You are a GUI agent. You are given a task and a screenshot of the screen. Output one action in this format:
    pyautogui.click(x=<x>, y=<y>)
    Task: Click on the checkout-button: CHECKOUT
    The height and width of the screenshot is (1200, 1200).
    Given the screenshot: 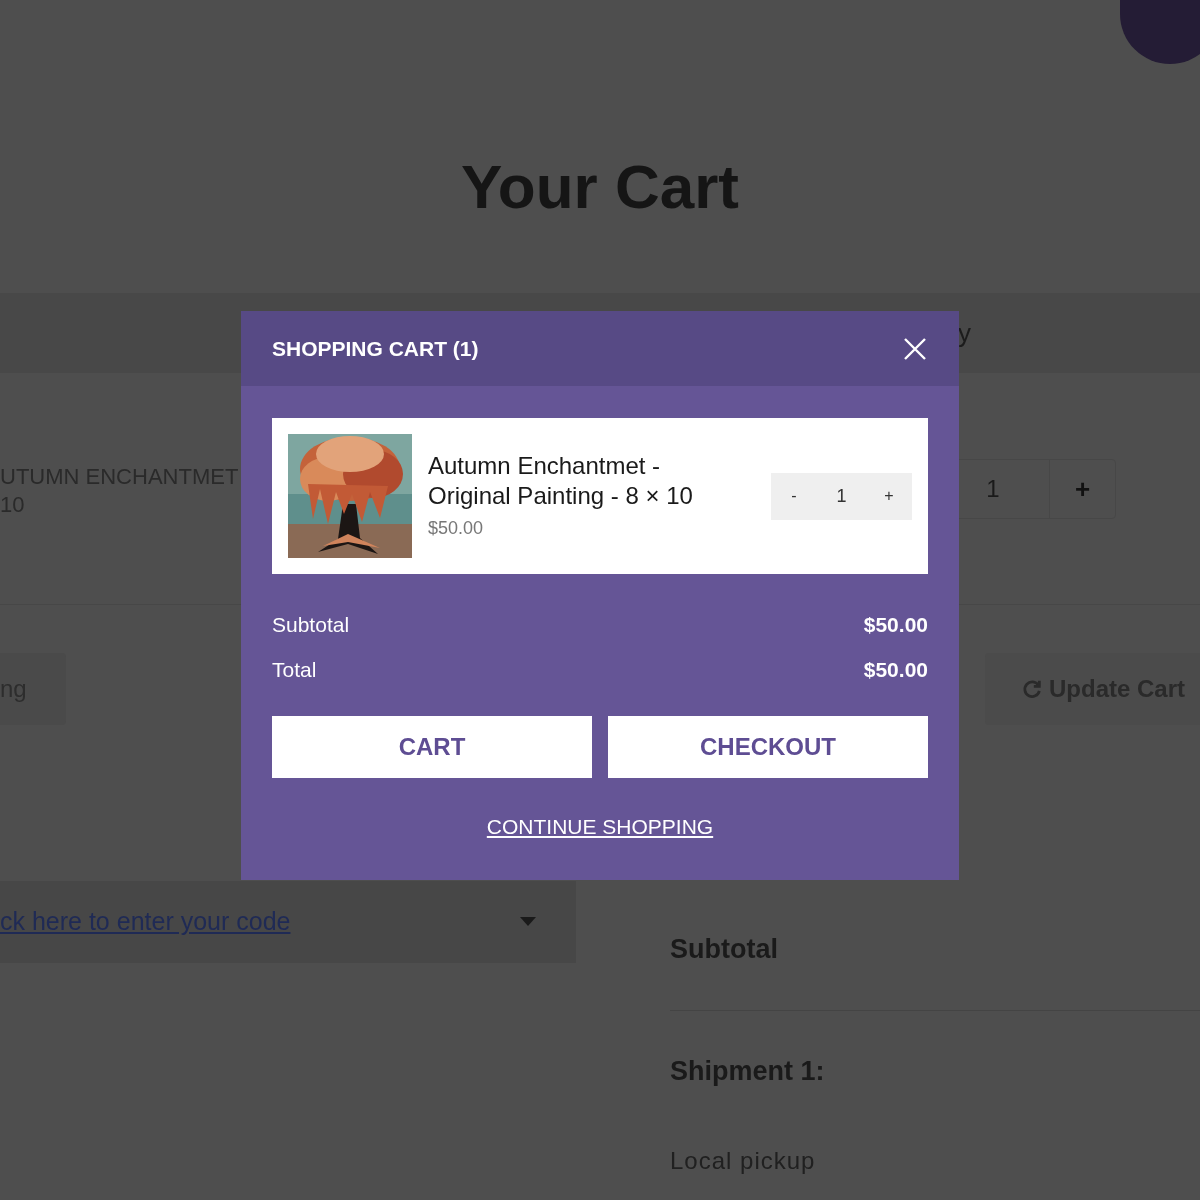 What is the action you would take?
    pyautogui.click(x=768, y=747)
    